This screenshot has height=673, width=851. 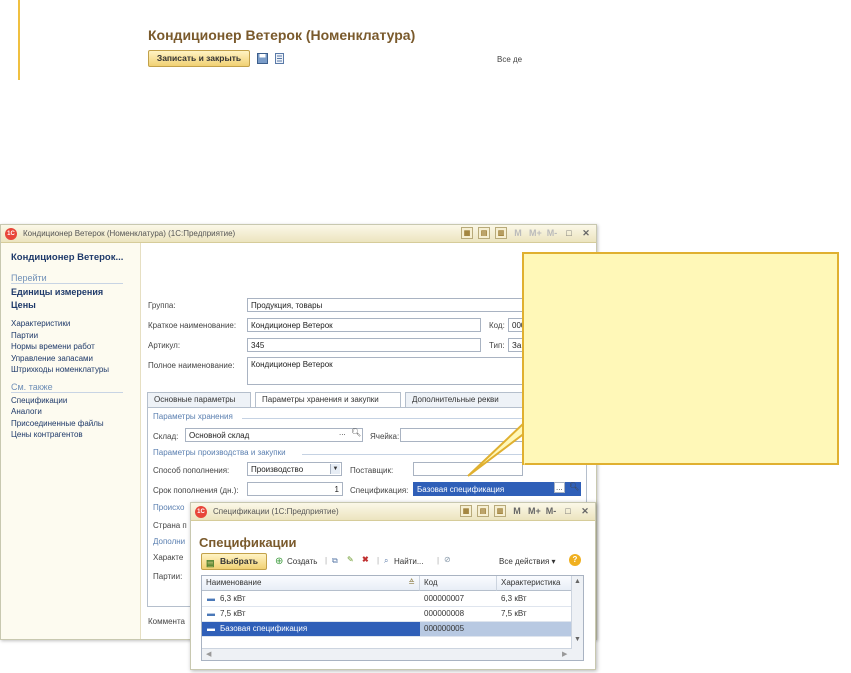 I want to click on origin-group-title: Происхо, so click(x=169, y=507).